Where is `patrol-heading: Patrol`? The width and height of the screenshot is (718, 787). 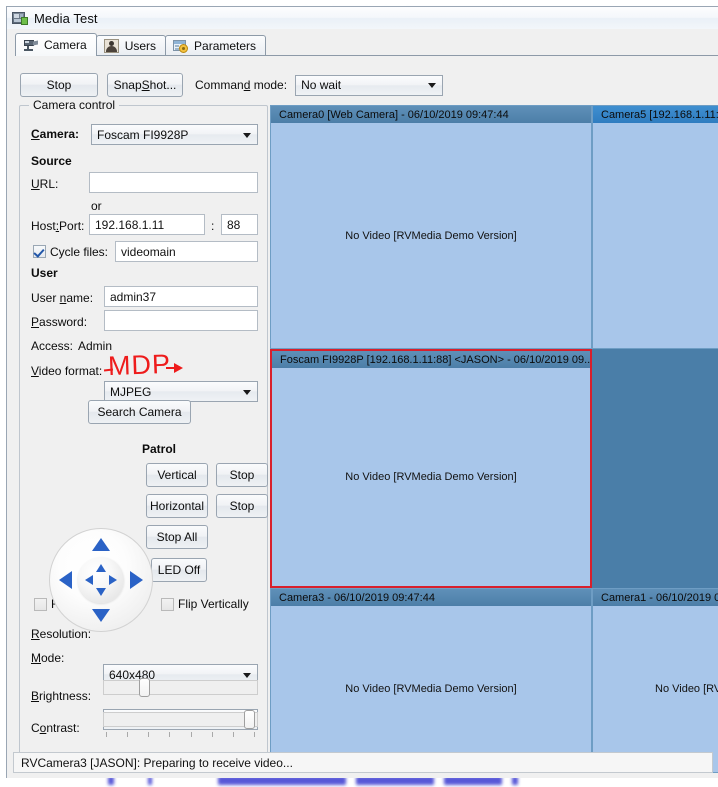
patrol-heading: Patrol is located at coordinates (159, 449).